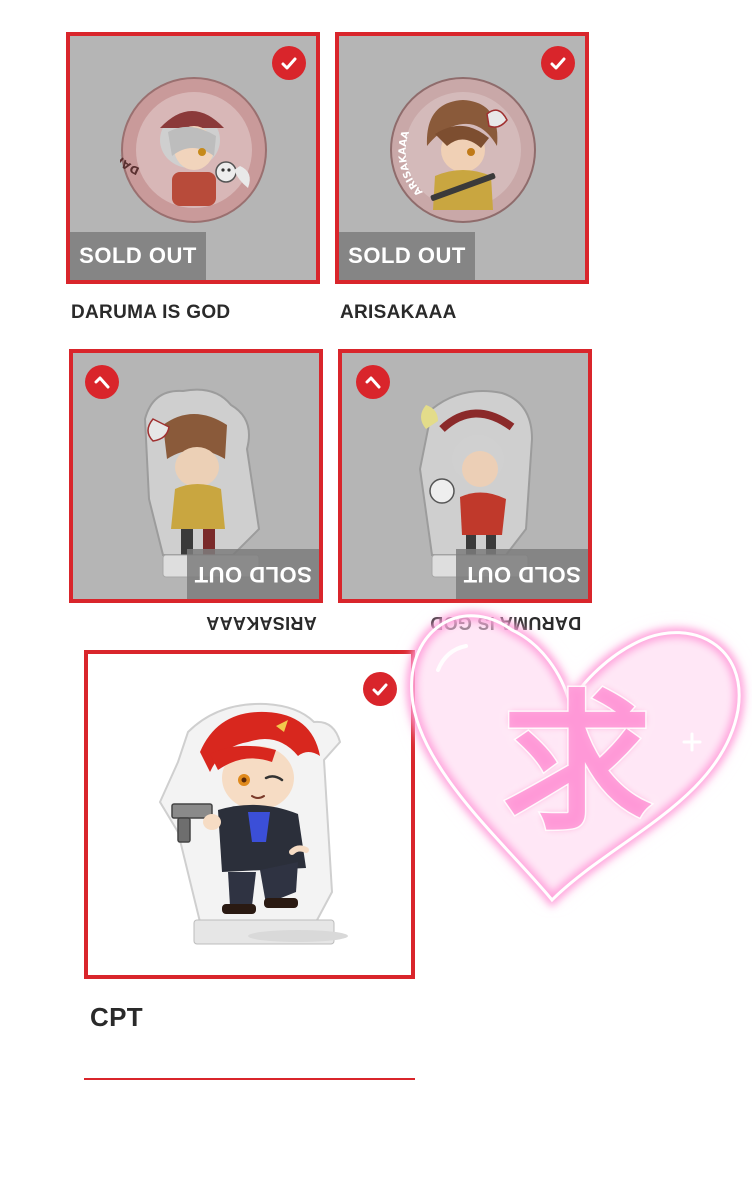 The height and width of the screenshot is (1200, 752). I want to click on svg-text: ARISAKAAA, so click(412, 163).